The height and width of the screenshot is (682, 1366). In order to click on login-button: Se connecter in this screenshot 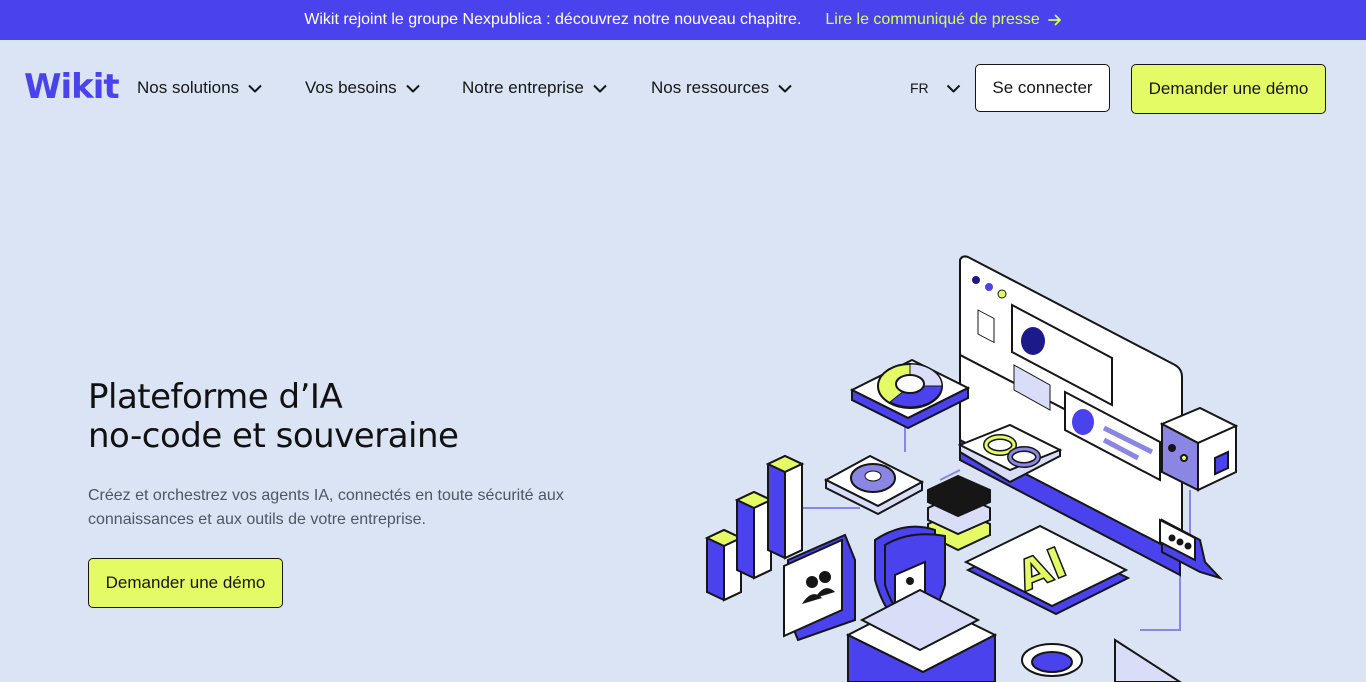, I will do `click(1042, 88)`.